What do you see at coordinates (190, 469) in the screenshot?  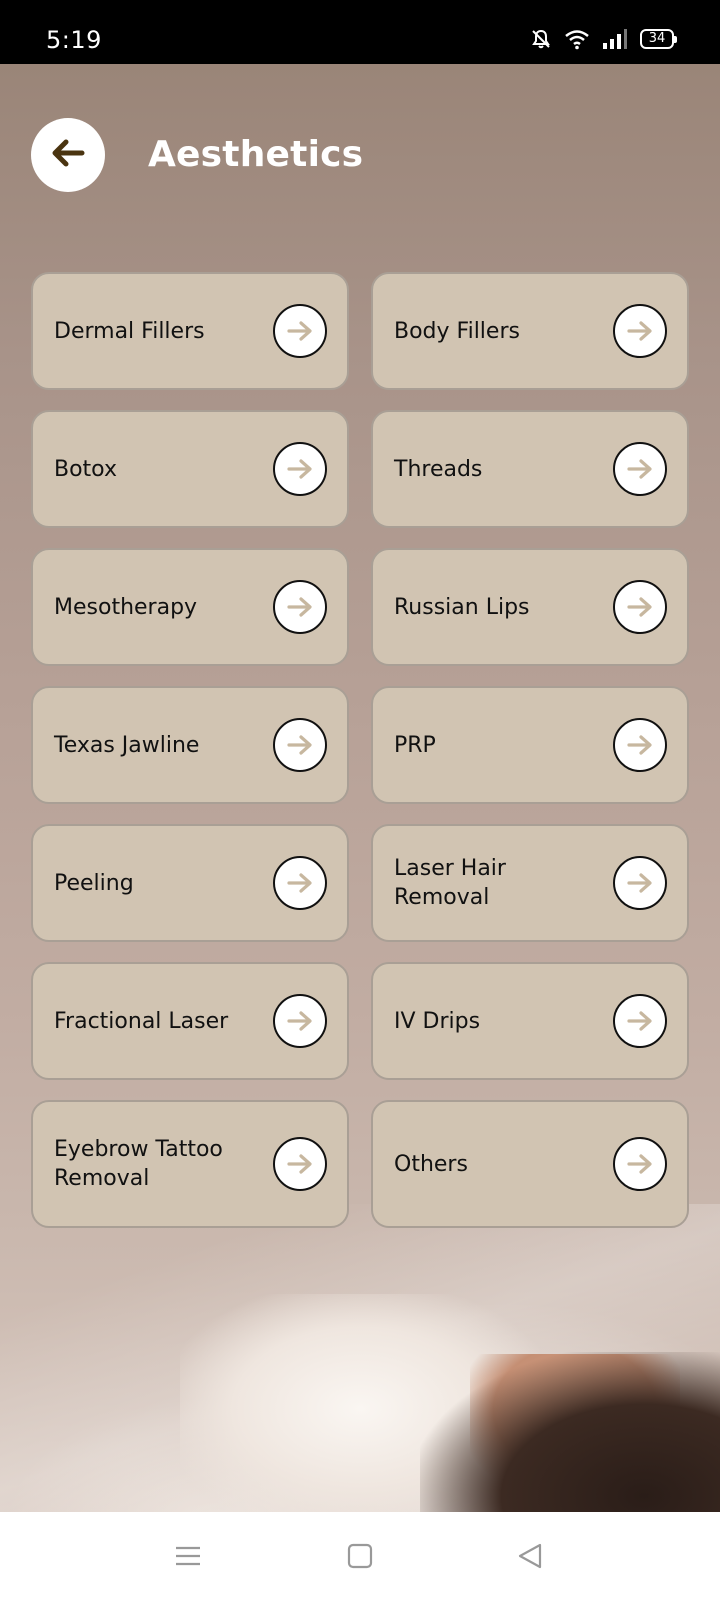 I see `category-card-botox: Botox` at bounding box center [190, 469].